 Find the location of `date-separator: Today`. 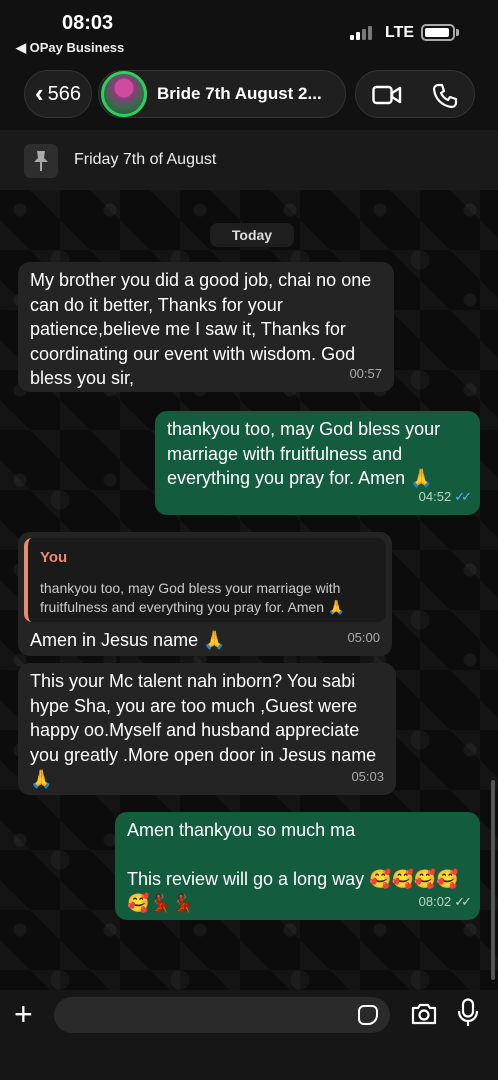

date-separator: Today is located at coordinates (252, 235).